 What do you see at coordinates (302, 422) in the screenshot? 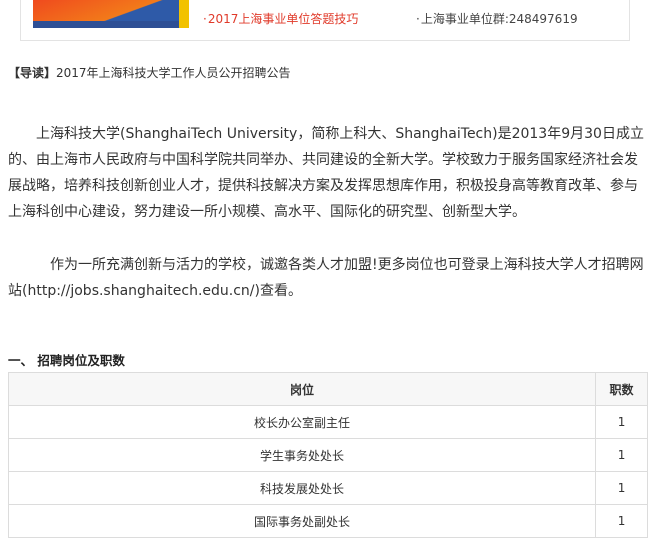
I see `position-cell: 校长办公室副主任` at bounding box center [302, 422].